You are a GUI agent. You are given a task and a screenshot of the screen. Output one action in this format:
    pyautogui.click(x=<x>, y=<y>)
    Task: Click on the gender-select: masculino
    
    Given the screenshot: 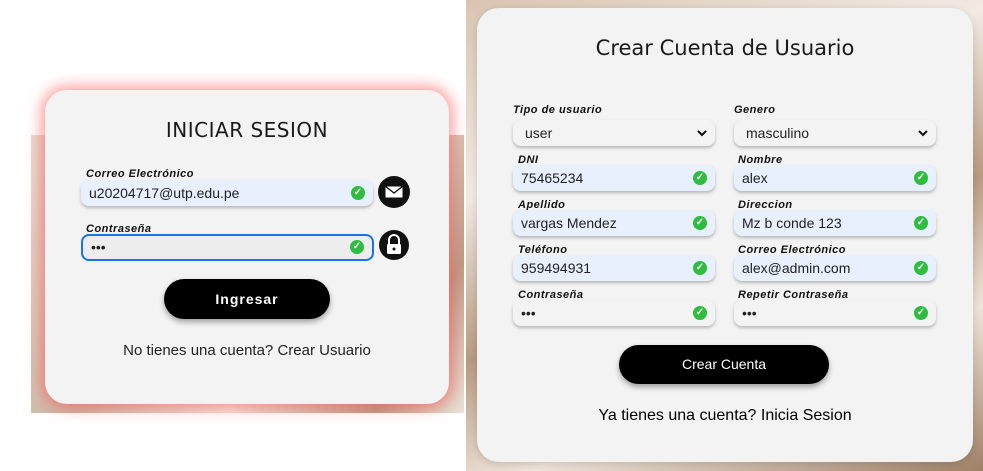 What is the action you would take?
    pyautogui.click(x=835, y=133)
    